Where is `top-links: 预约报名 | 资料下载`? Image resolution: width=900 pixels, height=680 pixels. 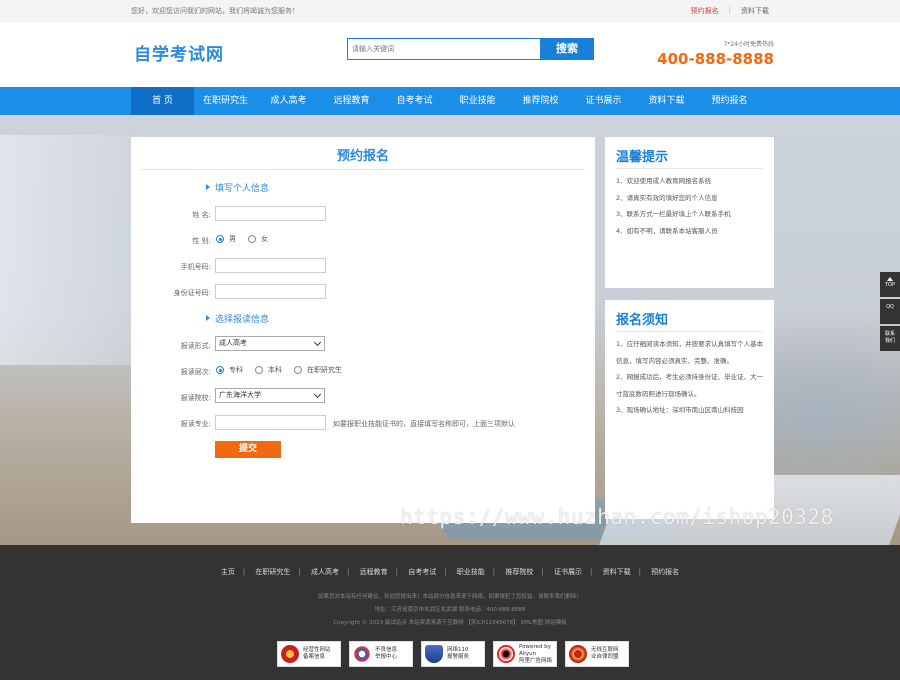
top-links: 预约报名 | 资料下载 is located at coordinates (730, 11).